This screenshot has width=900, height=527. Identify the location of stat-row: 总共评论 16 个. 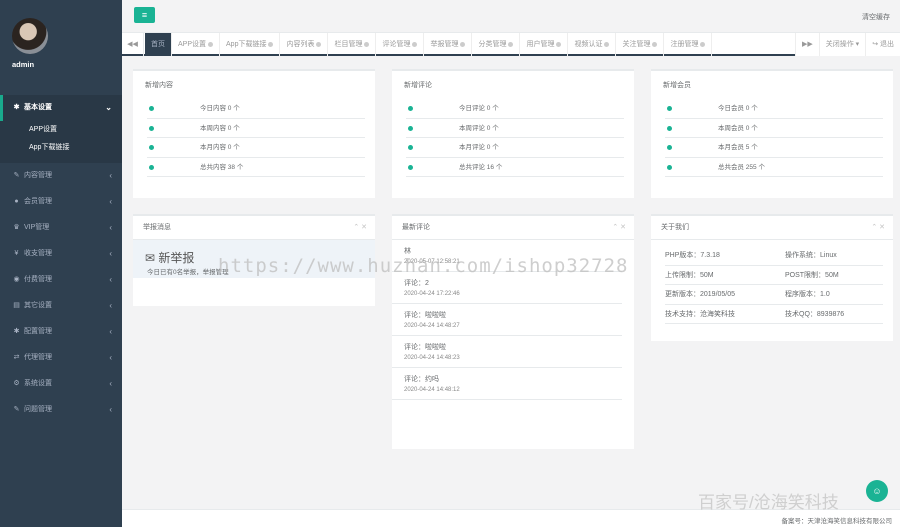
(515, 167).